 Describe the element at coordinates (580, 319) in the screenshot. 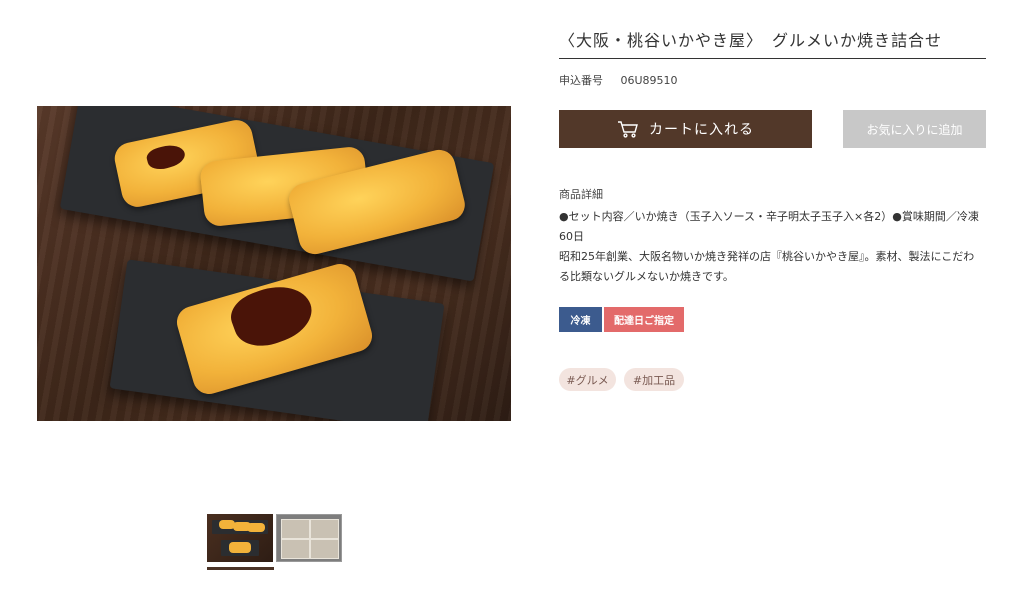

I see `frozen-badge: 冷凍` at that location.